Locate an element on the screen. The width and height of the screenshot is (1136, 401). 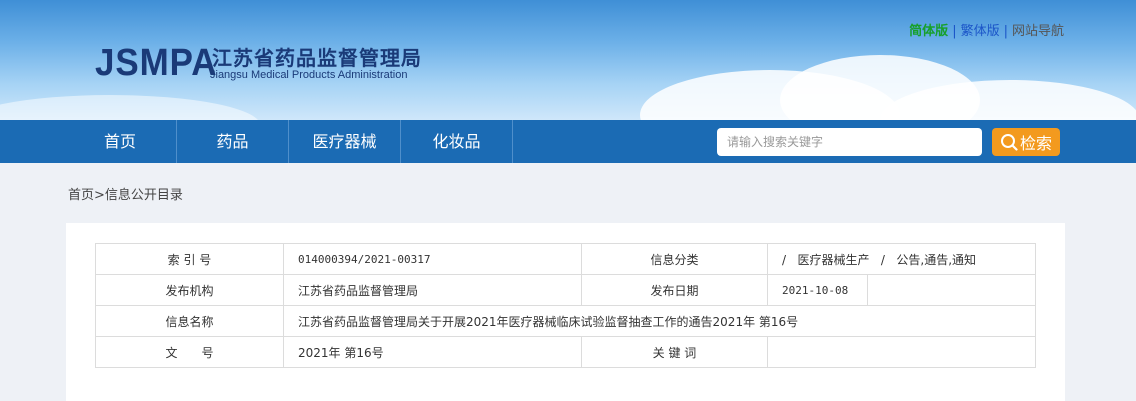
sitemap-link: 网站导航 is located at coordinates (1038, 29).